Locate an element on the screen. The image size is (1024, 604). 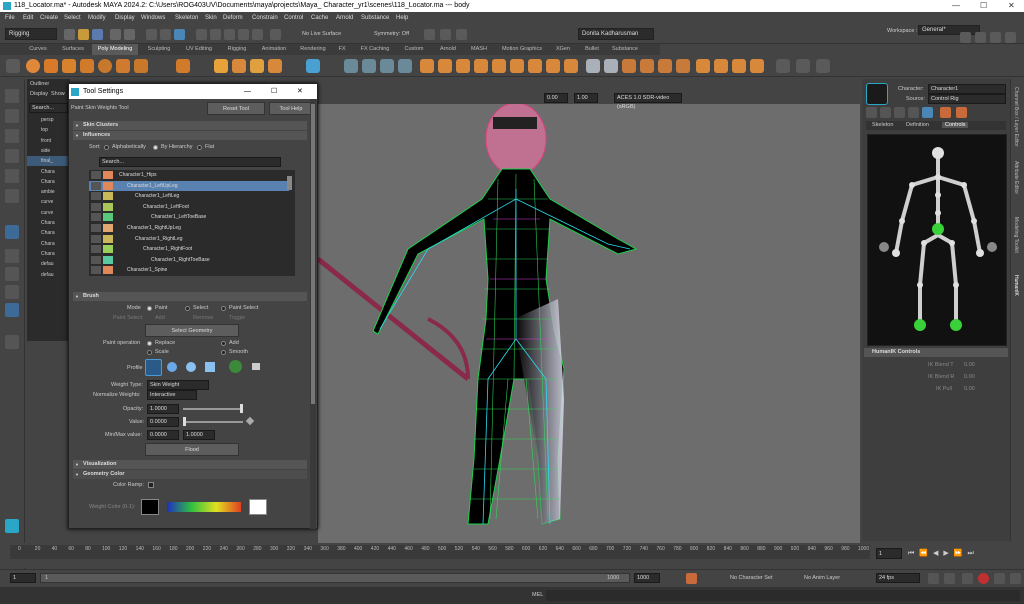
tool-close-icon: ✕ is located at coordinates (300, 91).